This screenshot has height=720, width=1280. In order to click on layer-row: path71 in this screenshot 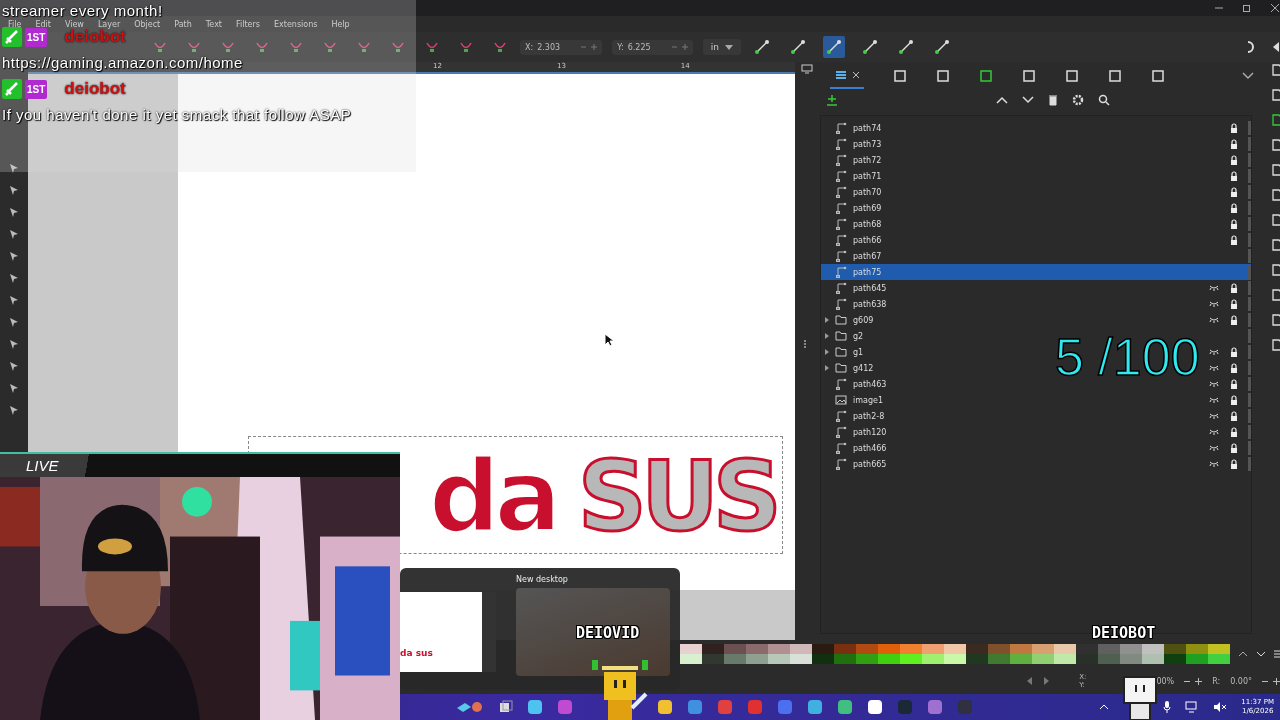, I will do `click(1036, 176)`.